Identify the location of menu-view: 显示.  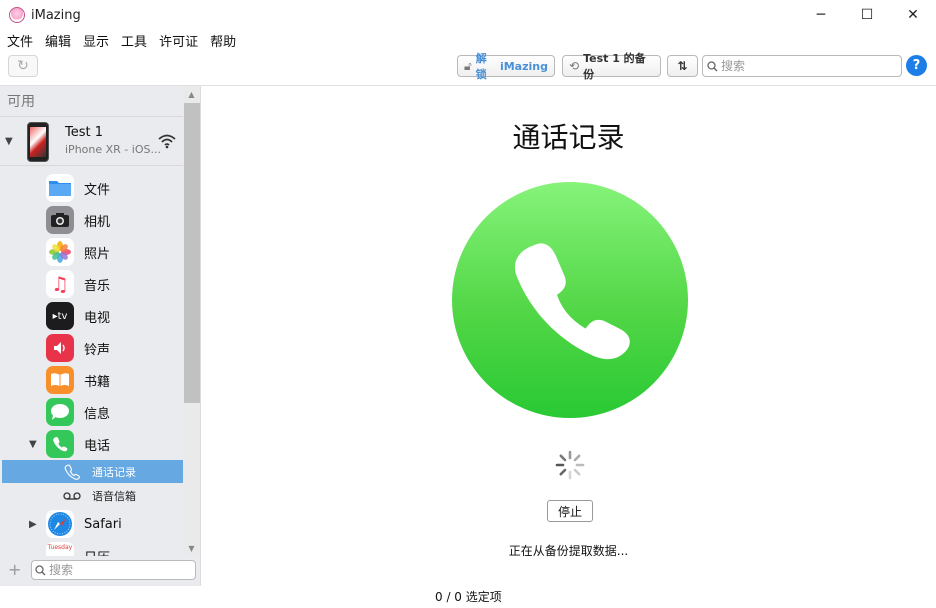
(96, 40).